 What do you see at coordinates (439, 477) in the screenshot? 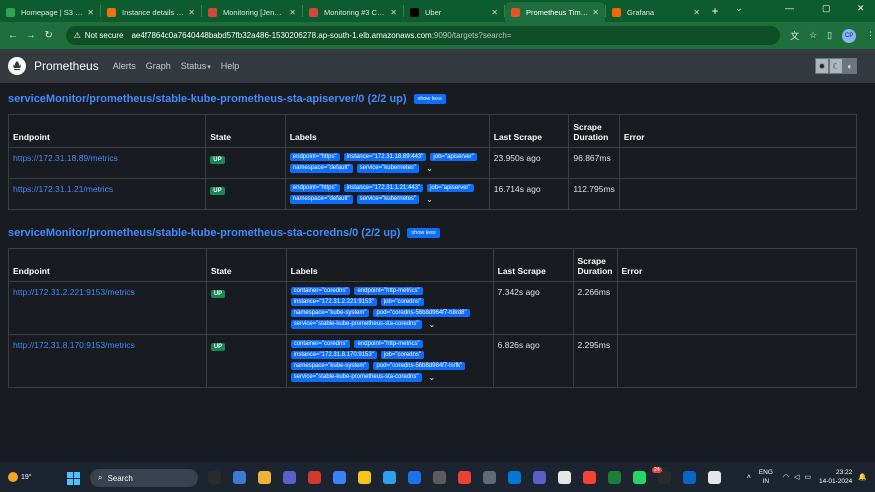
I see `terminal-icon` at bounding box center [439, 477].